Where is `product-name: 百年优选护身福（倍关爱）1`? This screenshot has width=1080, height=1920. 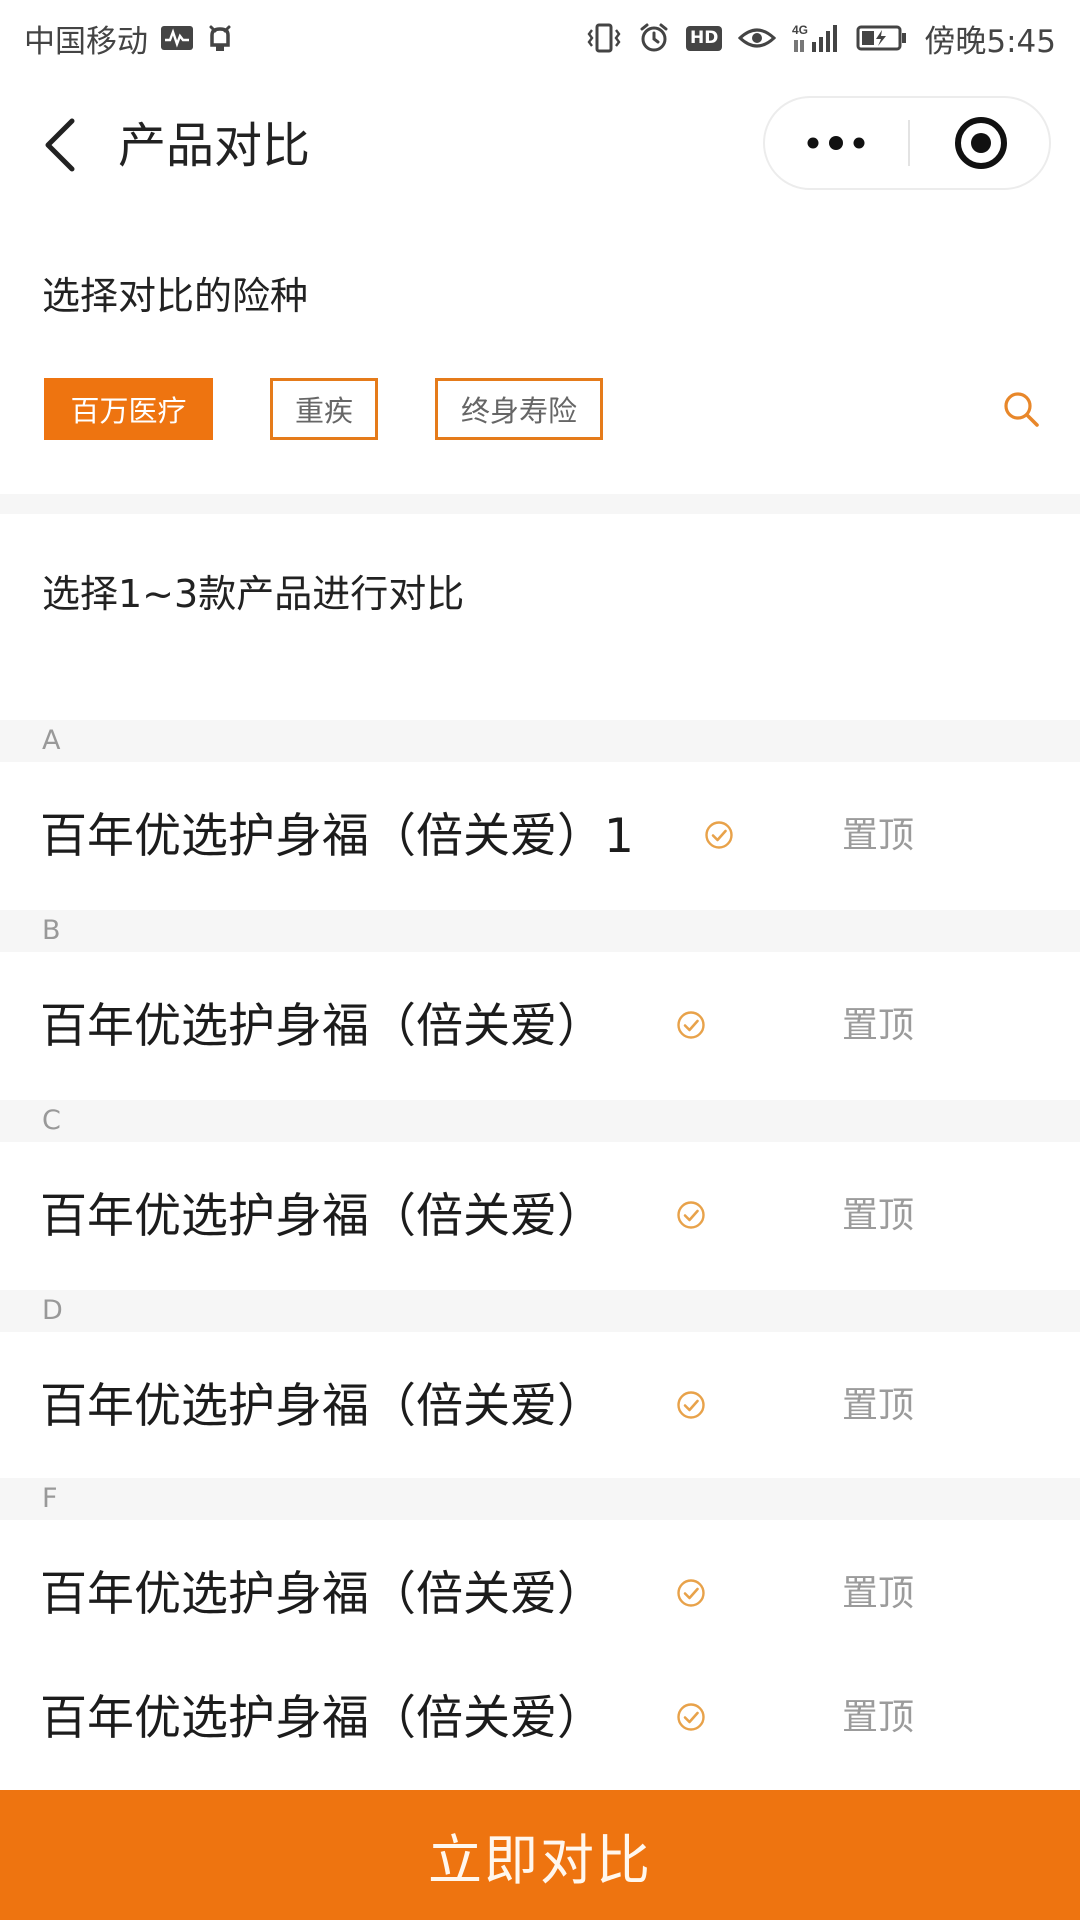 product-name: 百年优选护身福（倍关爱）1 is located at coordinates (337, 836).